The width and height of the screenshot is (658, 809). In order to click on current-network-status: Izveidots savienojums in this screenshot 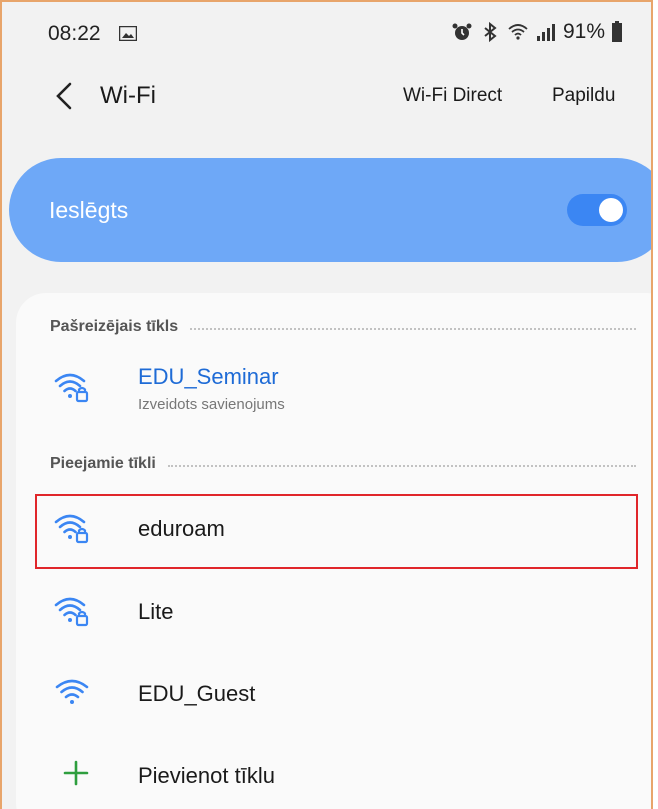, I will do `click(211, 404)`.